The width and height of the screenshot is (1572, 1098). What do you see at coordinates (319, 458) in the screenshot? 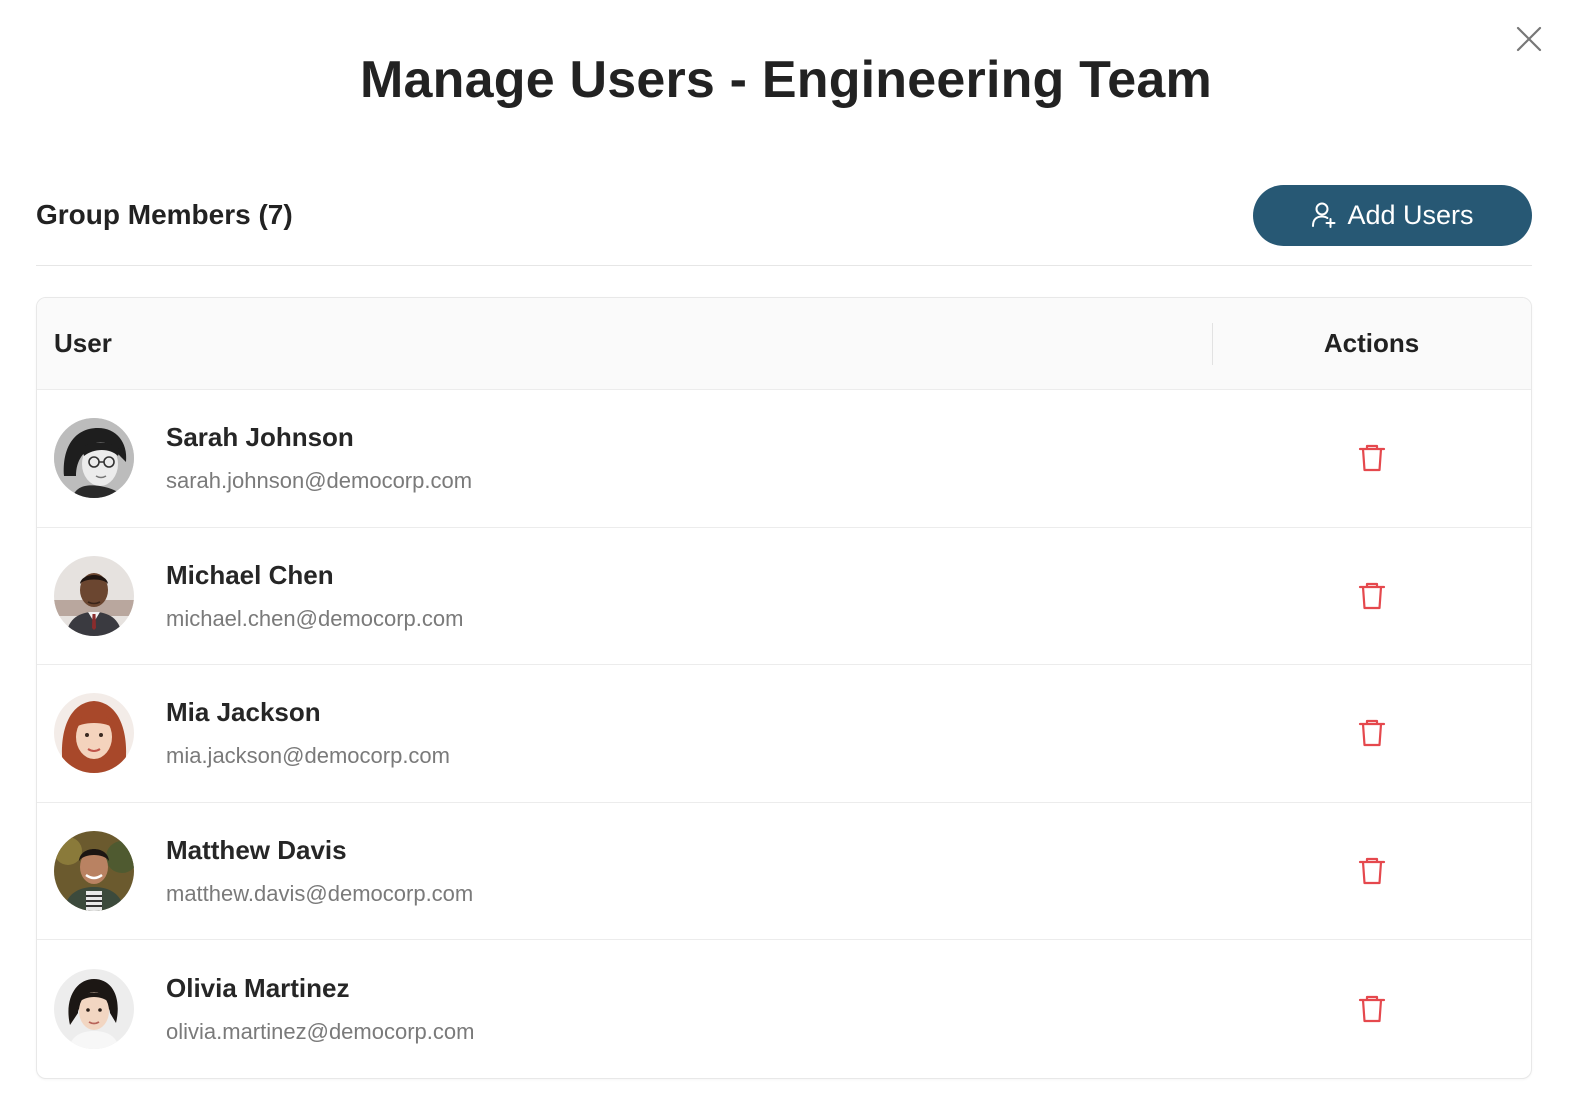
I see `user-info: Sarah Johnson sarah.johnson@democorp.com` at bounding box center [319, 458].